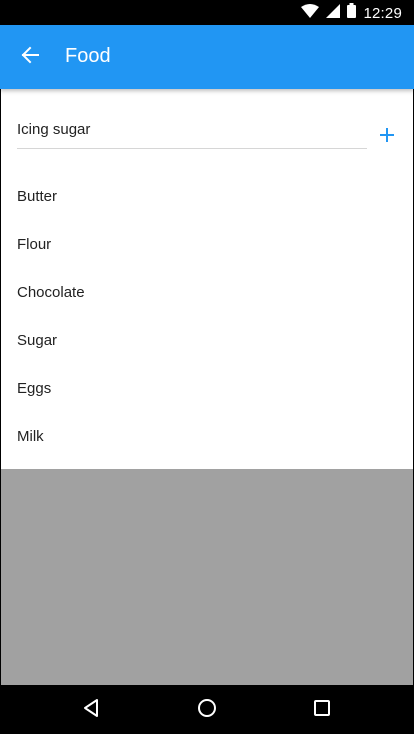  I want to click on list-item: Flour, so click(207, 244).